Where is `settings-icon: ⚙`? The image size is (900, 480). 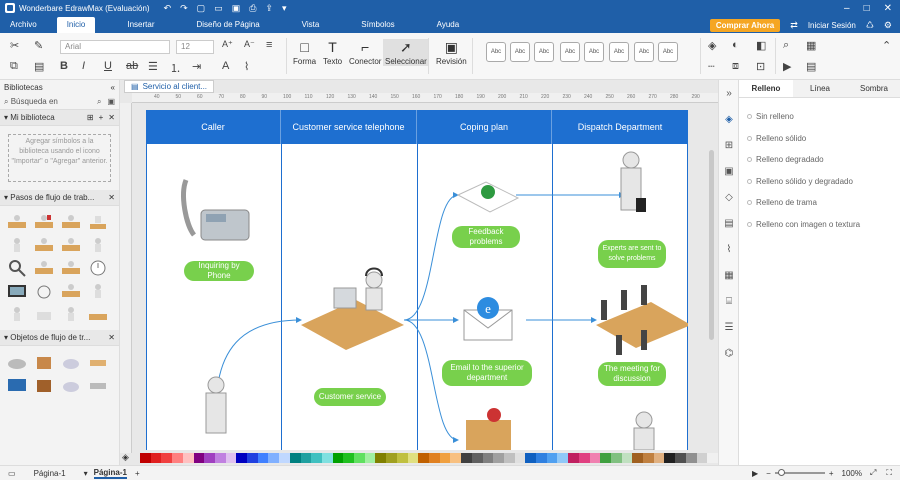 settings-icon: ⚙ is located at coordinates (888, 25).